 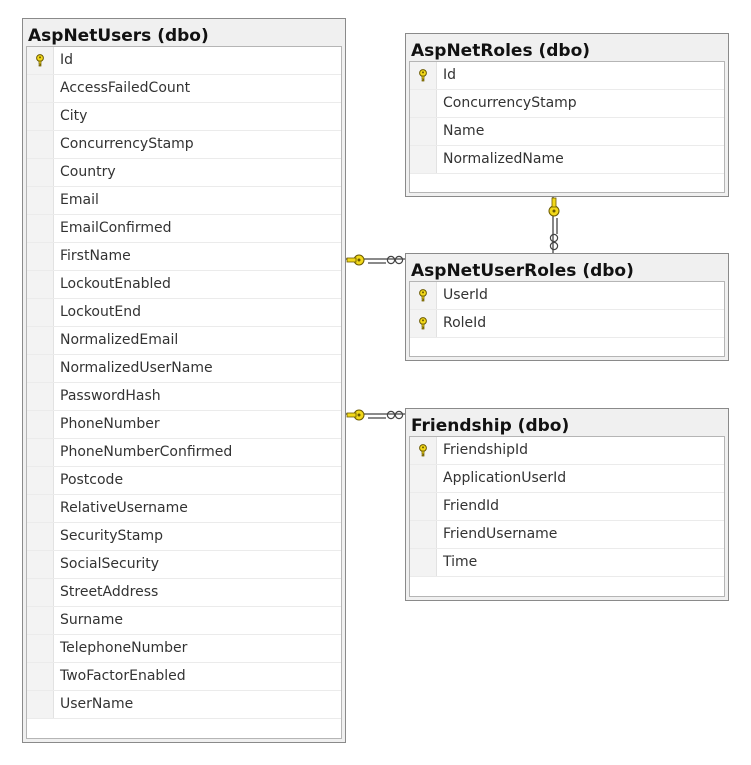 I want to click on relationship-roles-userroles, so click(x=554, y=225).